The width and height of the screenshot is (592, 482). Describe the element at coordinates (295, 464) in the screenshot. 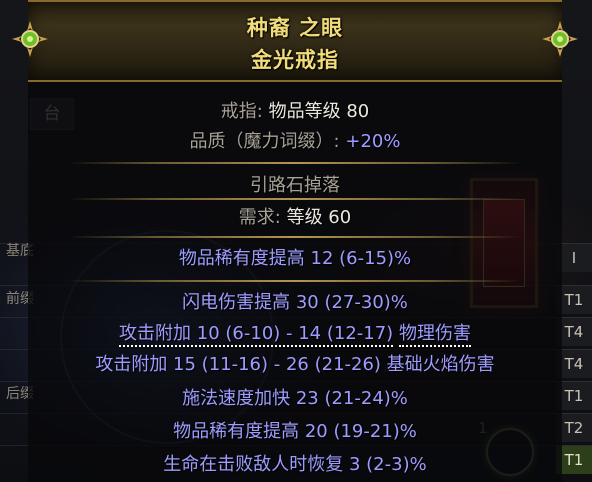

I see `explicit-mod: 生命在击败敌人时恢复 3 (2-3)%` at that location.